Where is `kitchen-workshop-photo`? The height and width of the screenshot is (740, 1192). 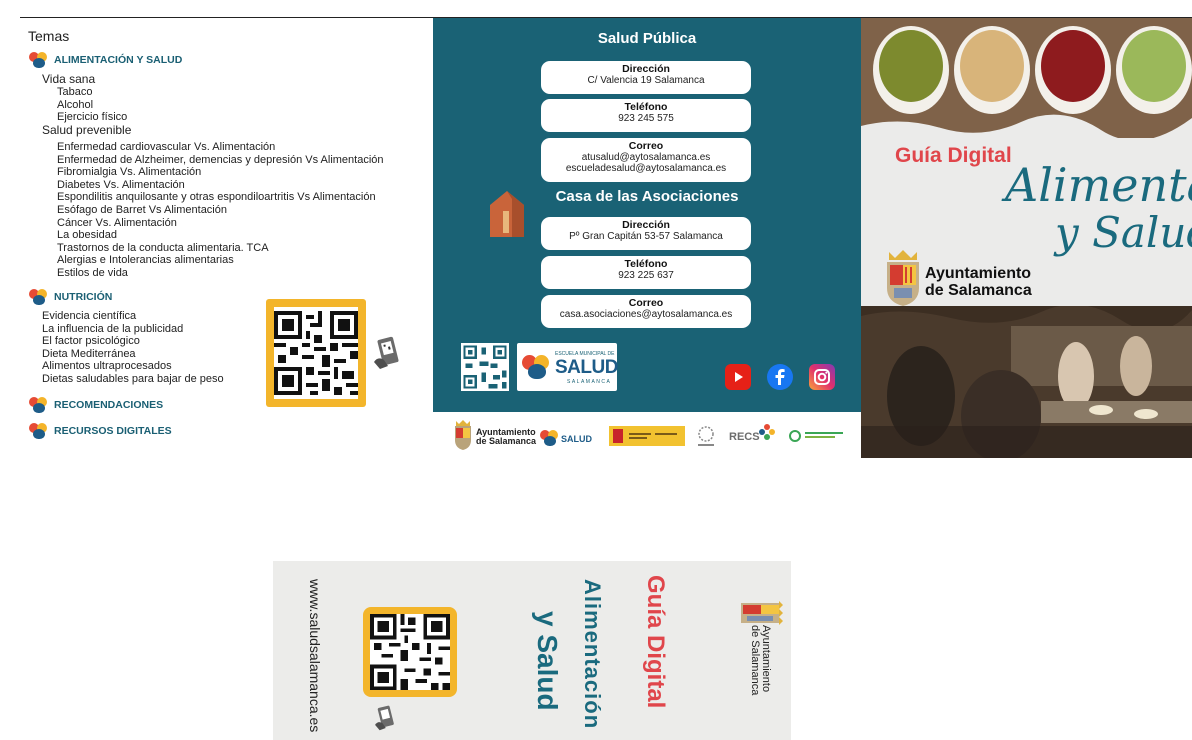
kitchen-workshop-photo is located at coordinates (1026, 381).